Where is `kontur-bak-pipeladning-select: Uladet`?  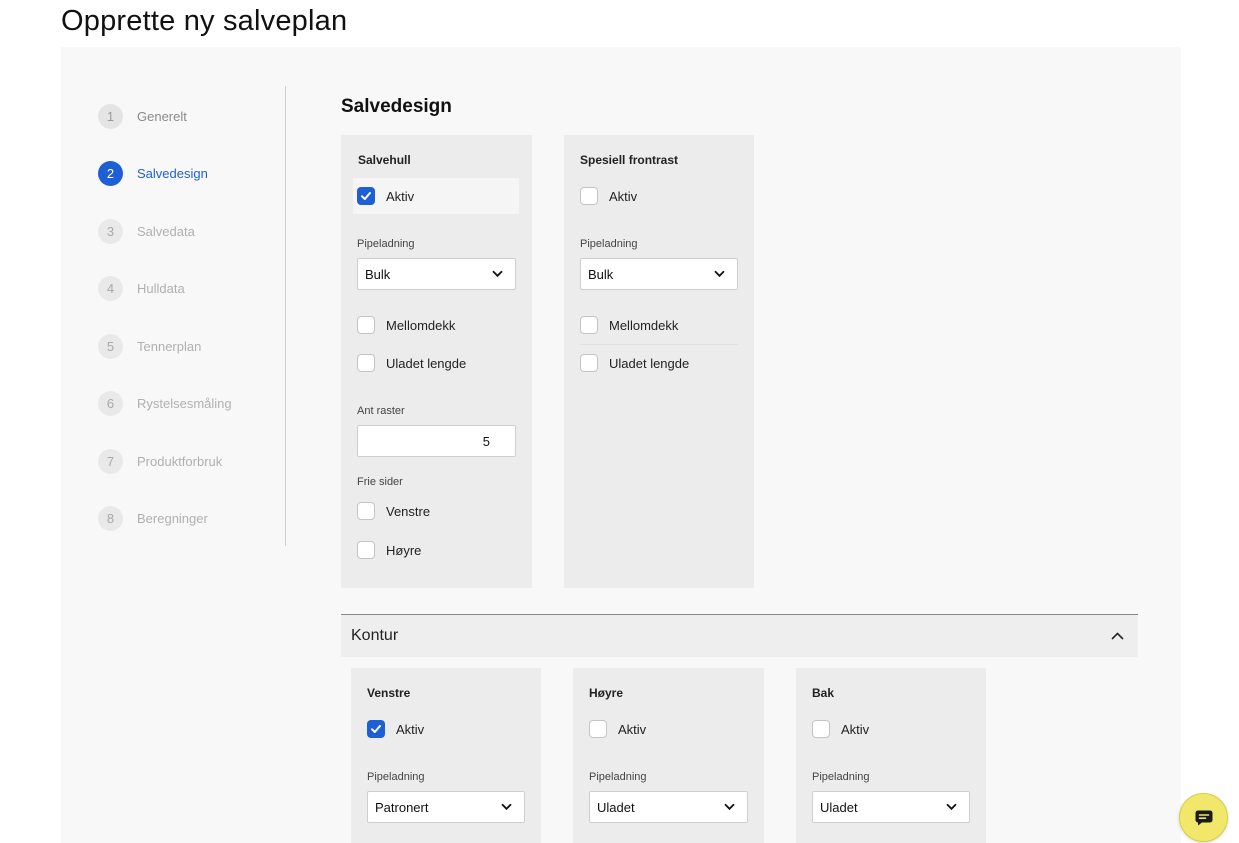 kontur-bak-pipeladning-select: Uladet is located at coordinates (891, 807).